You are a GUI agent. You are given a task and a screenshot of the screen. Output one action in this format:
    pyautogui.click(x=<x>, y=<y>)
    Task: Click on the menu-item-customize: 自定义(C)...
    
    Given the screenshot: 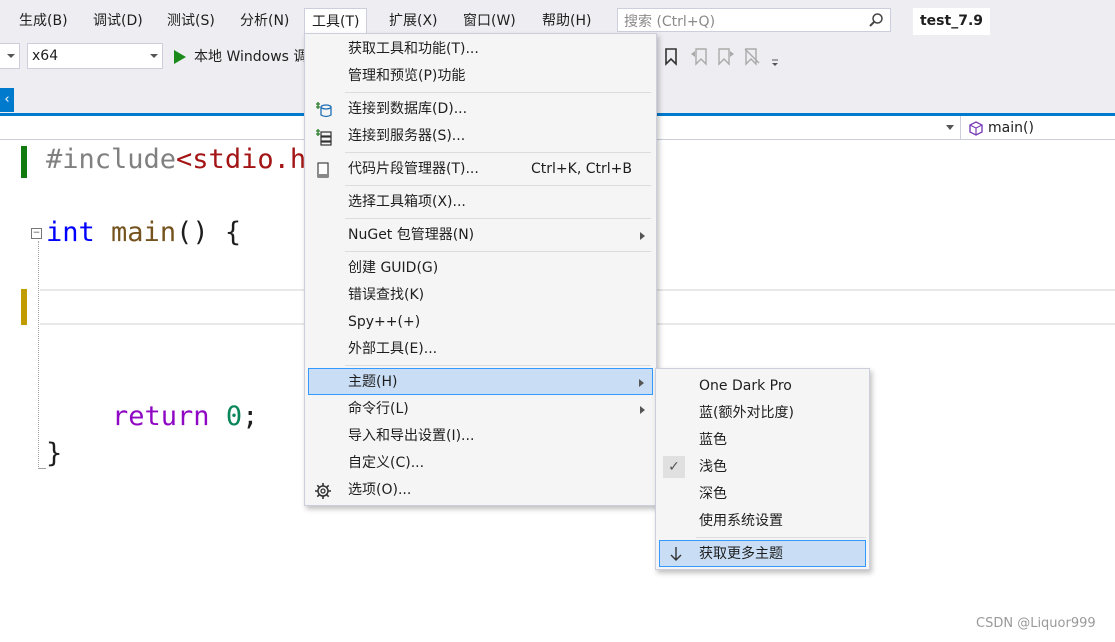 What is the action you would take?
    pyautogui.click(x=480, y=463)
    